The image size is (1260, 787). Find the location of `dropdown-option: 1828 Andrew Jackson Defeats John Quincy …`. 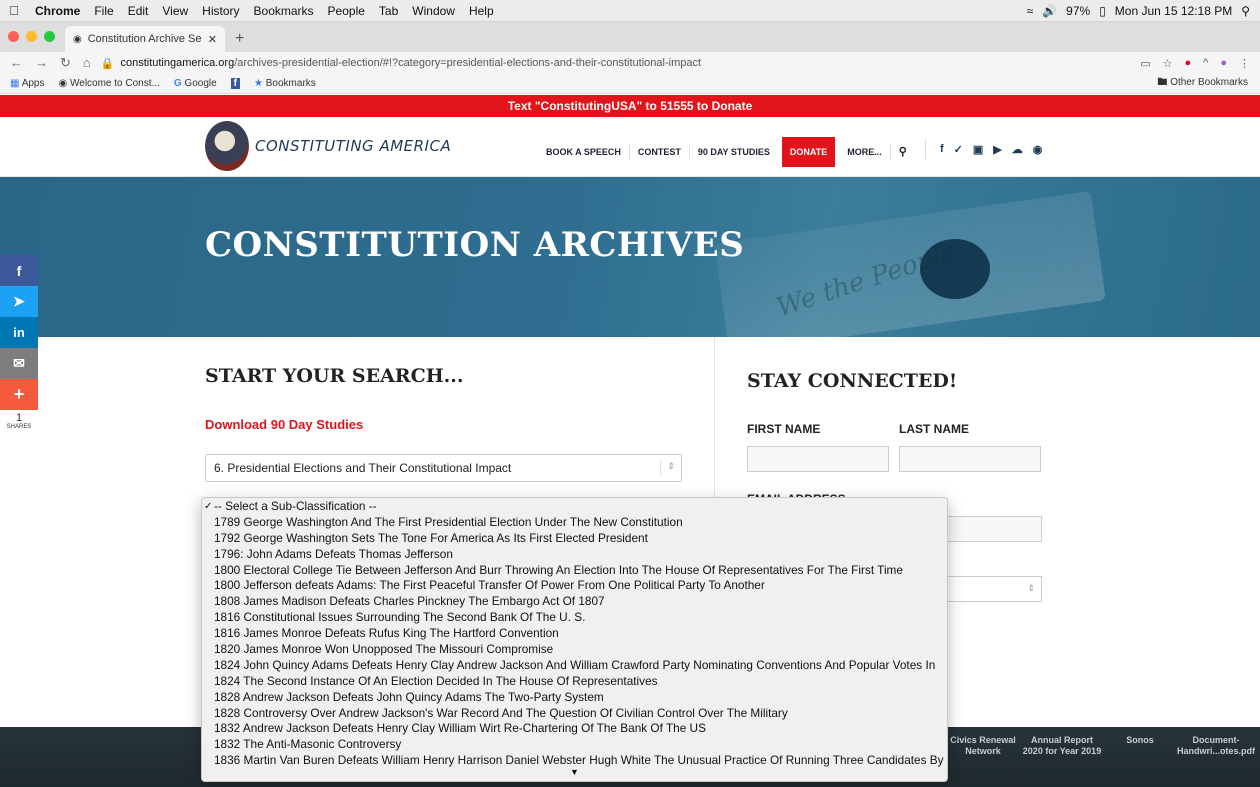

dropdown-option: 1828 Andrew Jackson Defeats John Quincy … is located at coordinates (574, 698).